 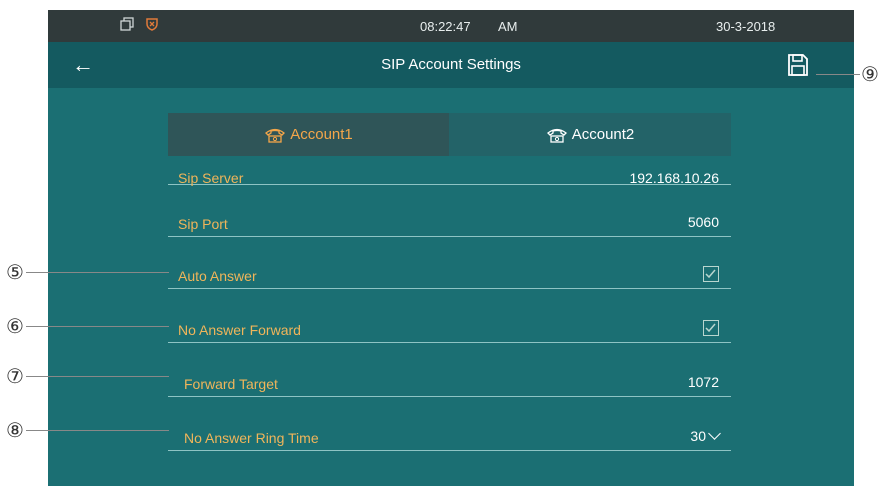 What do you see at coordinates (449, 425) in the screenshot?
I see `row-no-answer-ring-time: No Answer Ring Time 30` at bounding box center [449, 425].